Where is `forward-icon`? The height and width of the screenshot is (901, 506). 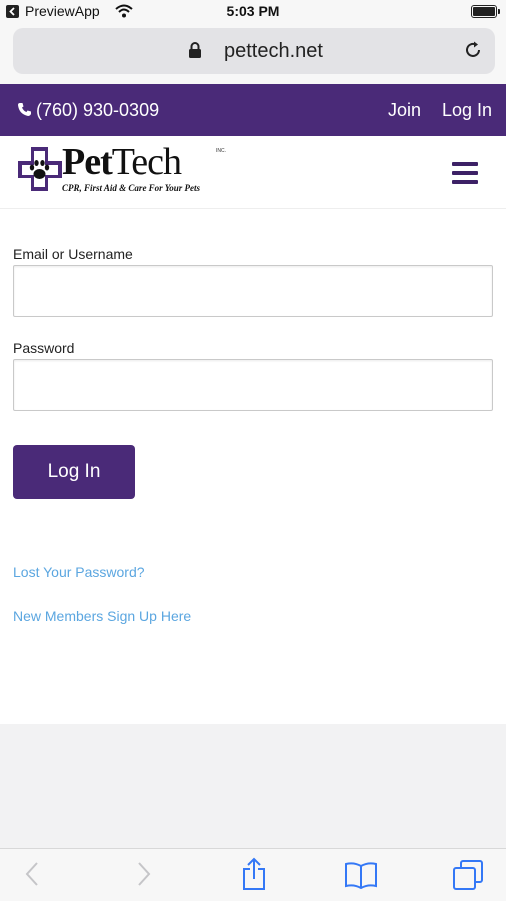
forward-icon is located at coordinates (144, 876).